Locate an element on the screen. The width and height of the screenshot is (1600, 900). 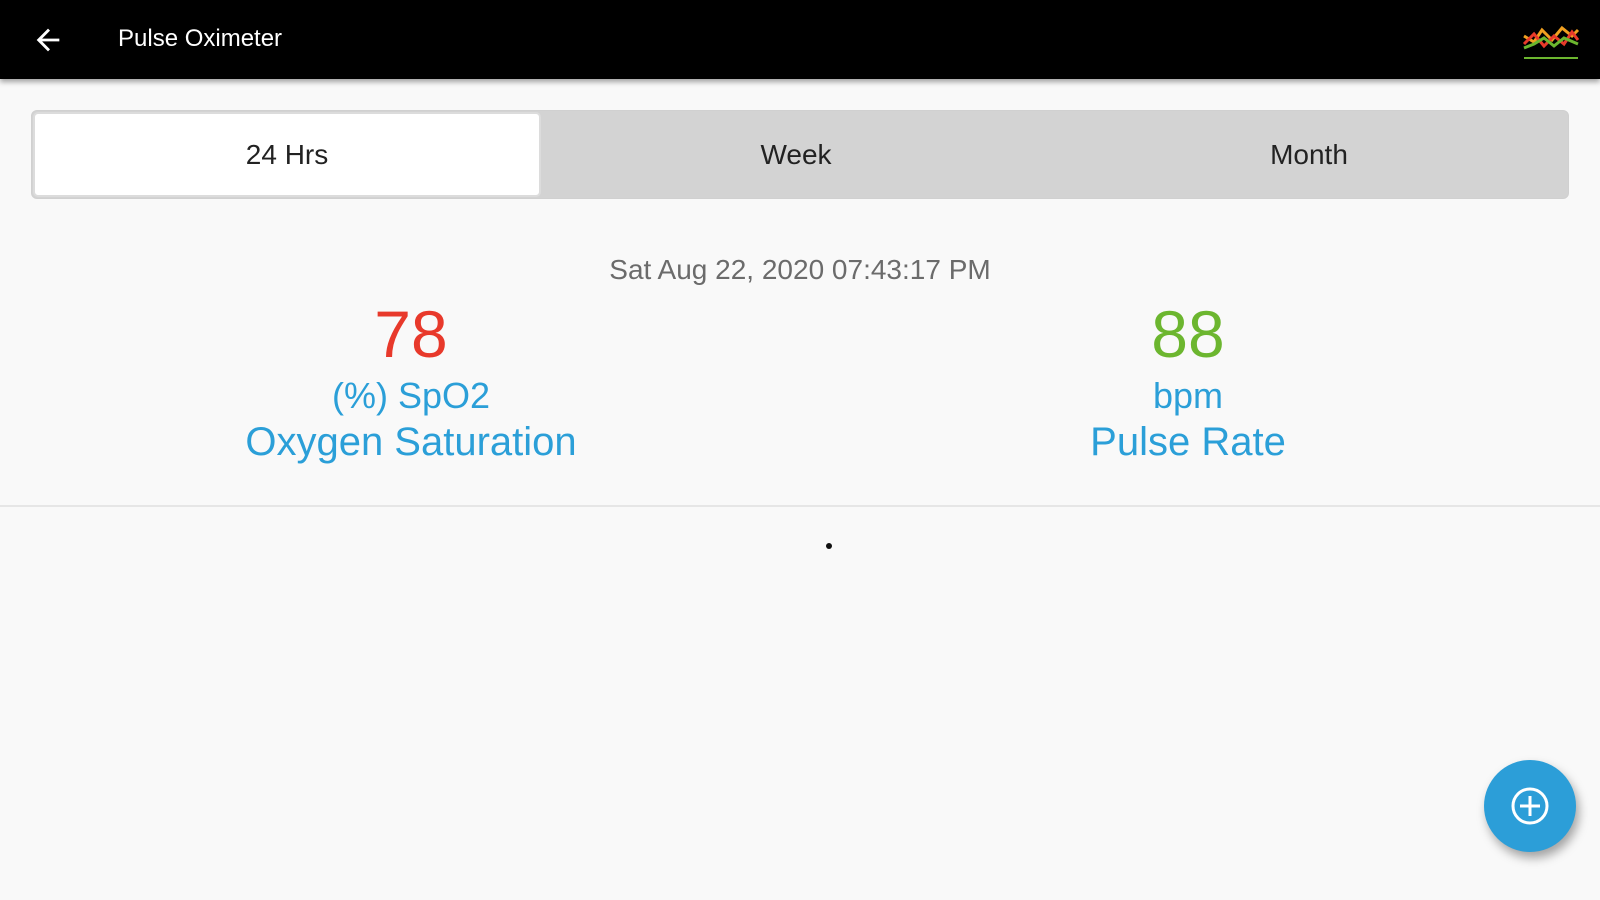
spo2-value: 78 is located at coordinates (411, 334).